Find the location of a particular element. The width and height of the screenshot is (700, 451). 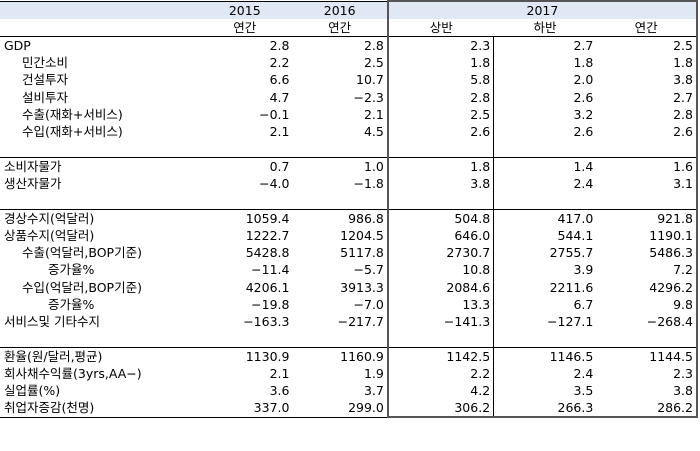

value-2017-h2: 3.9 is located at coordinates (583, 270).